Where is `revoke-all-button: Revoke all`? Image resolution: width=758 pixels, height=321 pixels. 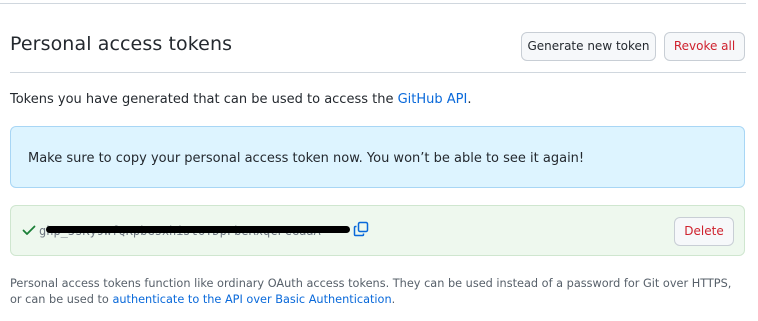
revoke-all-button: Revoke all is located at coordinates (704, 46).